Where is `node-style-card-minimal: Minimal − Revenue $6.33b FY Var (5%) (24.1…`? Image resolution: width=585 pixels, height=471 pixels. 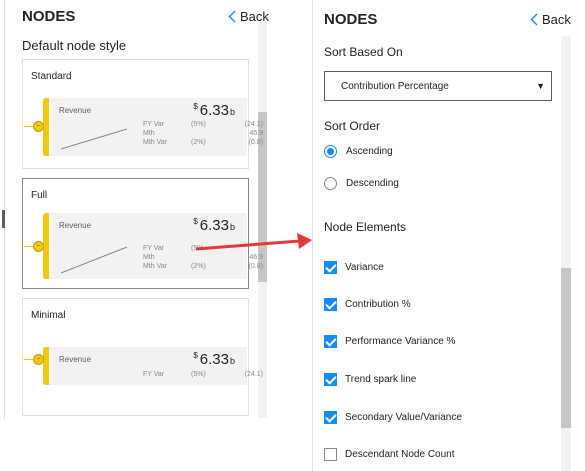 node-style-card-minimal: Minimal − Revenue $6.33b FY Var (5%) (24.1… is located at coordinates (142, 357).